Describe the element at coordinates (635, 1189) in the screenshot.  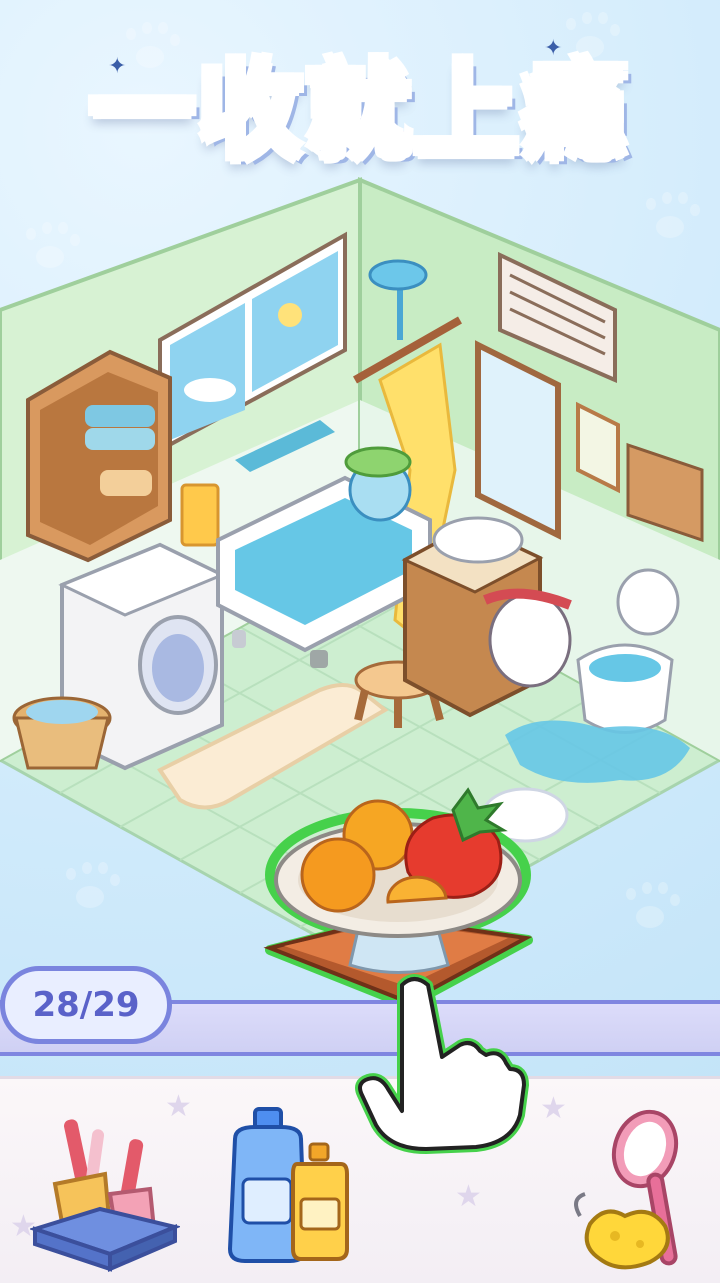
I see `bath-brush-sponge-icon` at that location.